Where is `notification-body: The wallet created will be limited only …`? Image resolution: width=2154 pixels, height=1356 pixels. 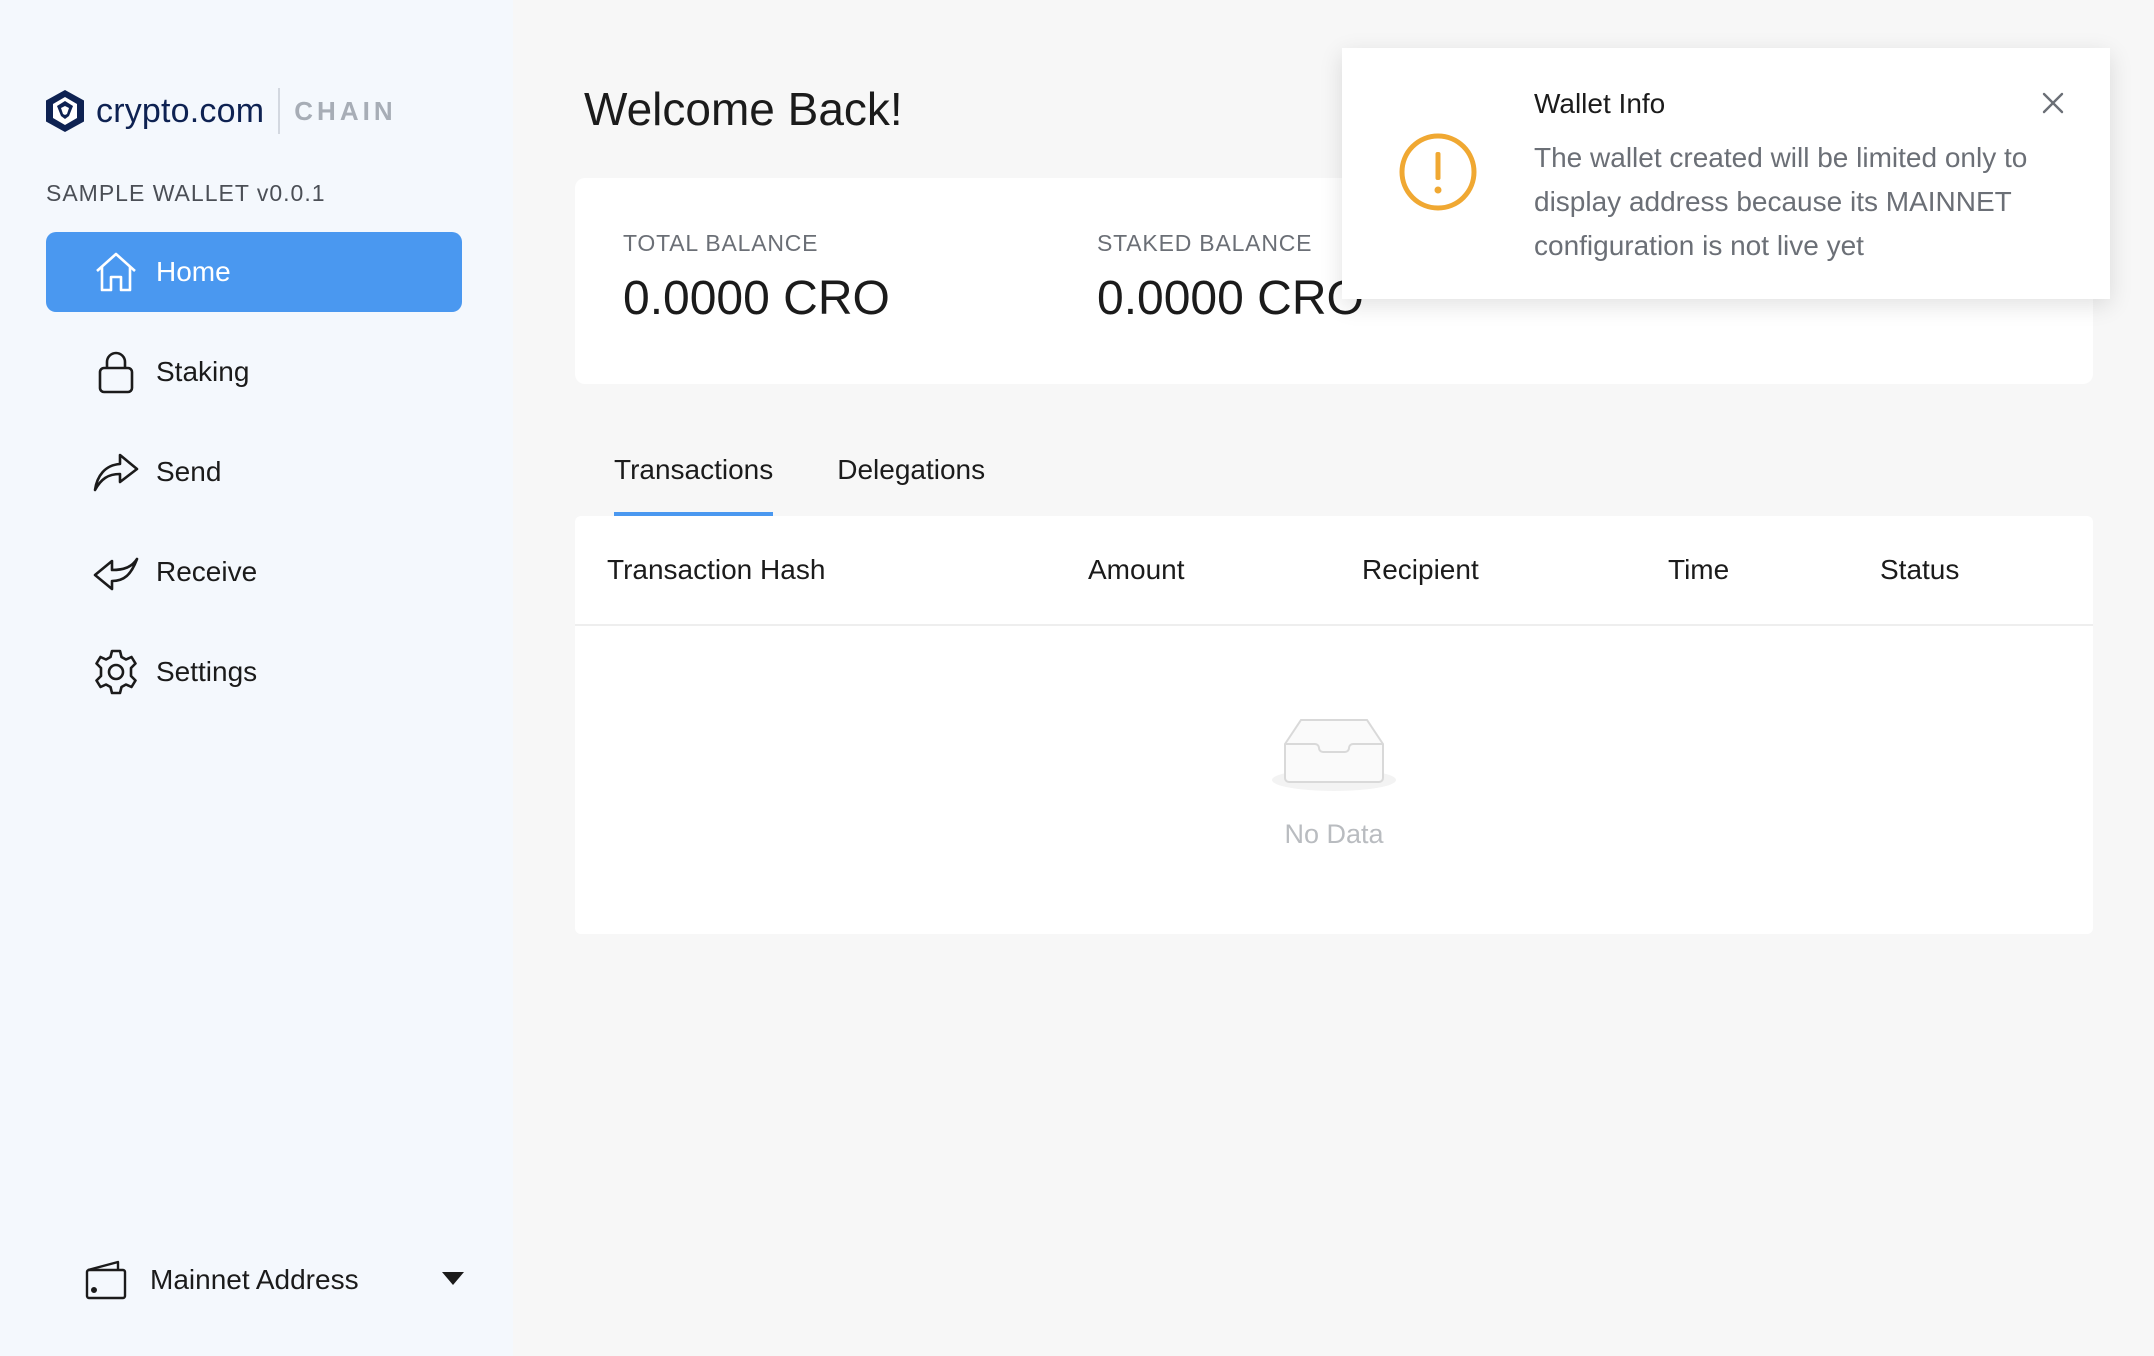
notification-body: The wallet created will be limited only … is located at coordinates (1781, 201).